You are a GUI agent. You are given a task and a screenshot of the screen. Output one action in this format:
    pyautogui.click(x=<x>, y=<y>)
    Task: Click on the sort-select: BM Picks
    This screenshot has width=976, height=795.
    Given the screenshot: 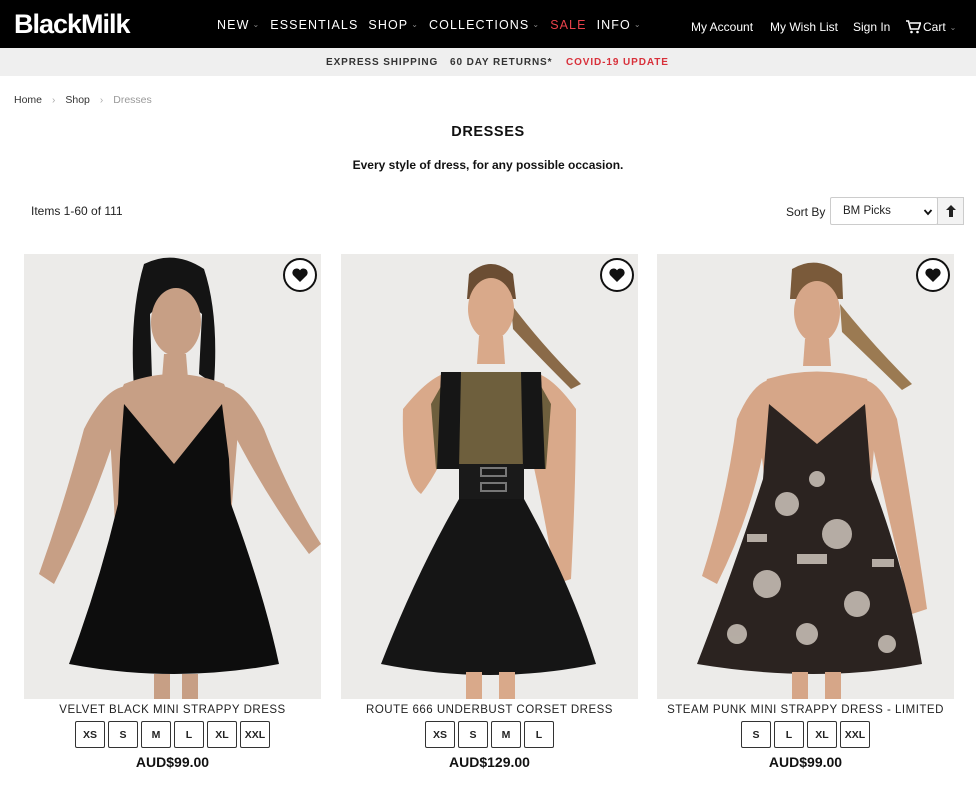 What is the action you would take?
    pyautogui.click(x=884, y=211)
    